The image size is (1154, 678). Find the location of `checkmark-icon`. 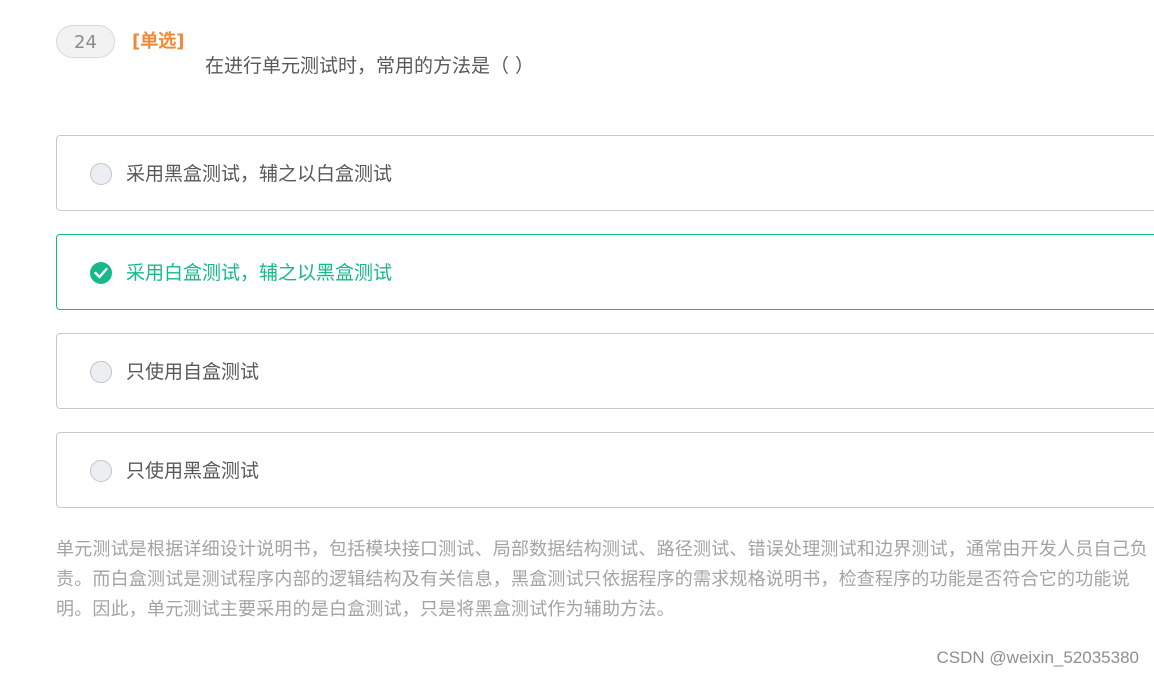

checkmark-icon is located at coordinates (101, 273).